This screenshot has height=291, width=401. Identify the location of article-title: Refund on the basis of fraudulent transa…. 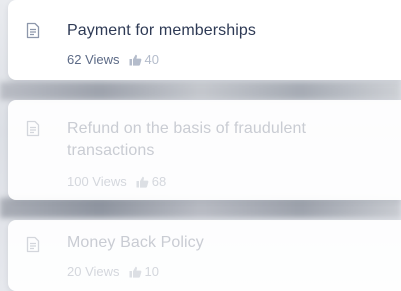
(229, 140).